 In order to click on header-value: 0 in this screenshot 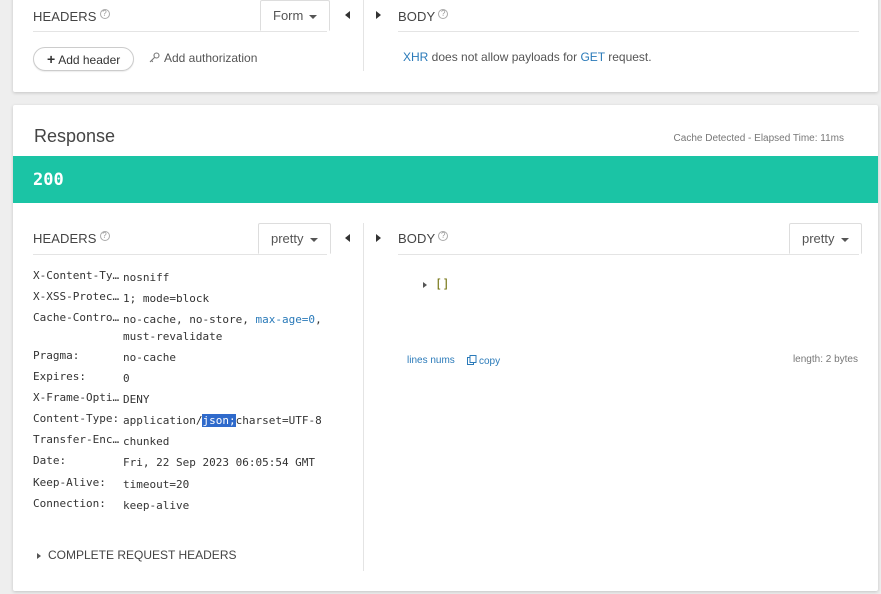, I will do `click(126, 378)`.